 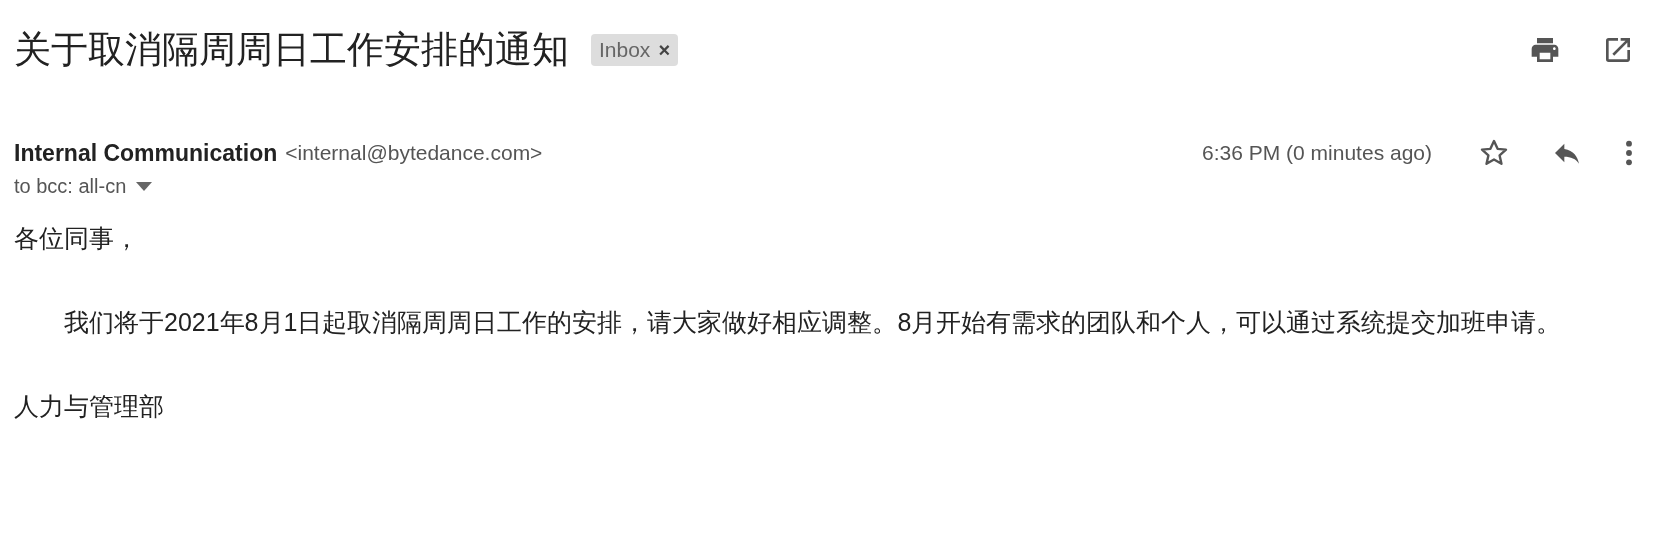 I want to click on caret-icon, so click(x=144, y=186).